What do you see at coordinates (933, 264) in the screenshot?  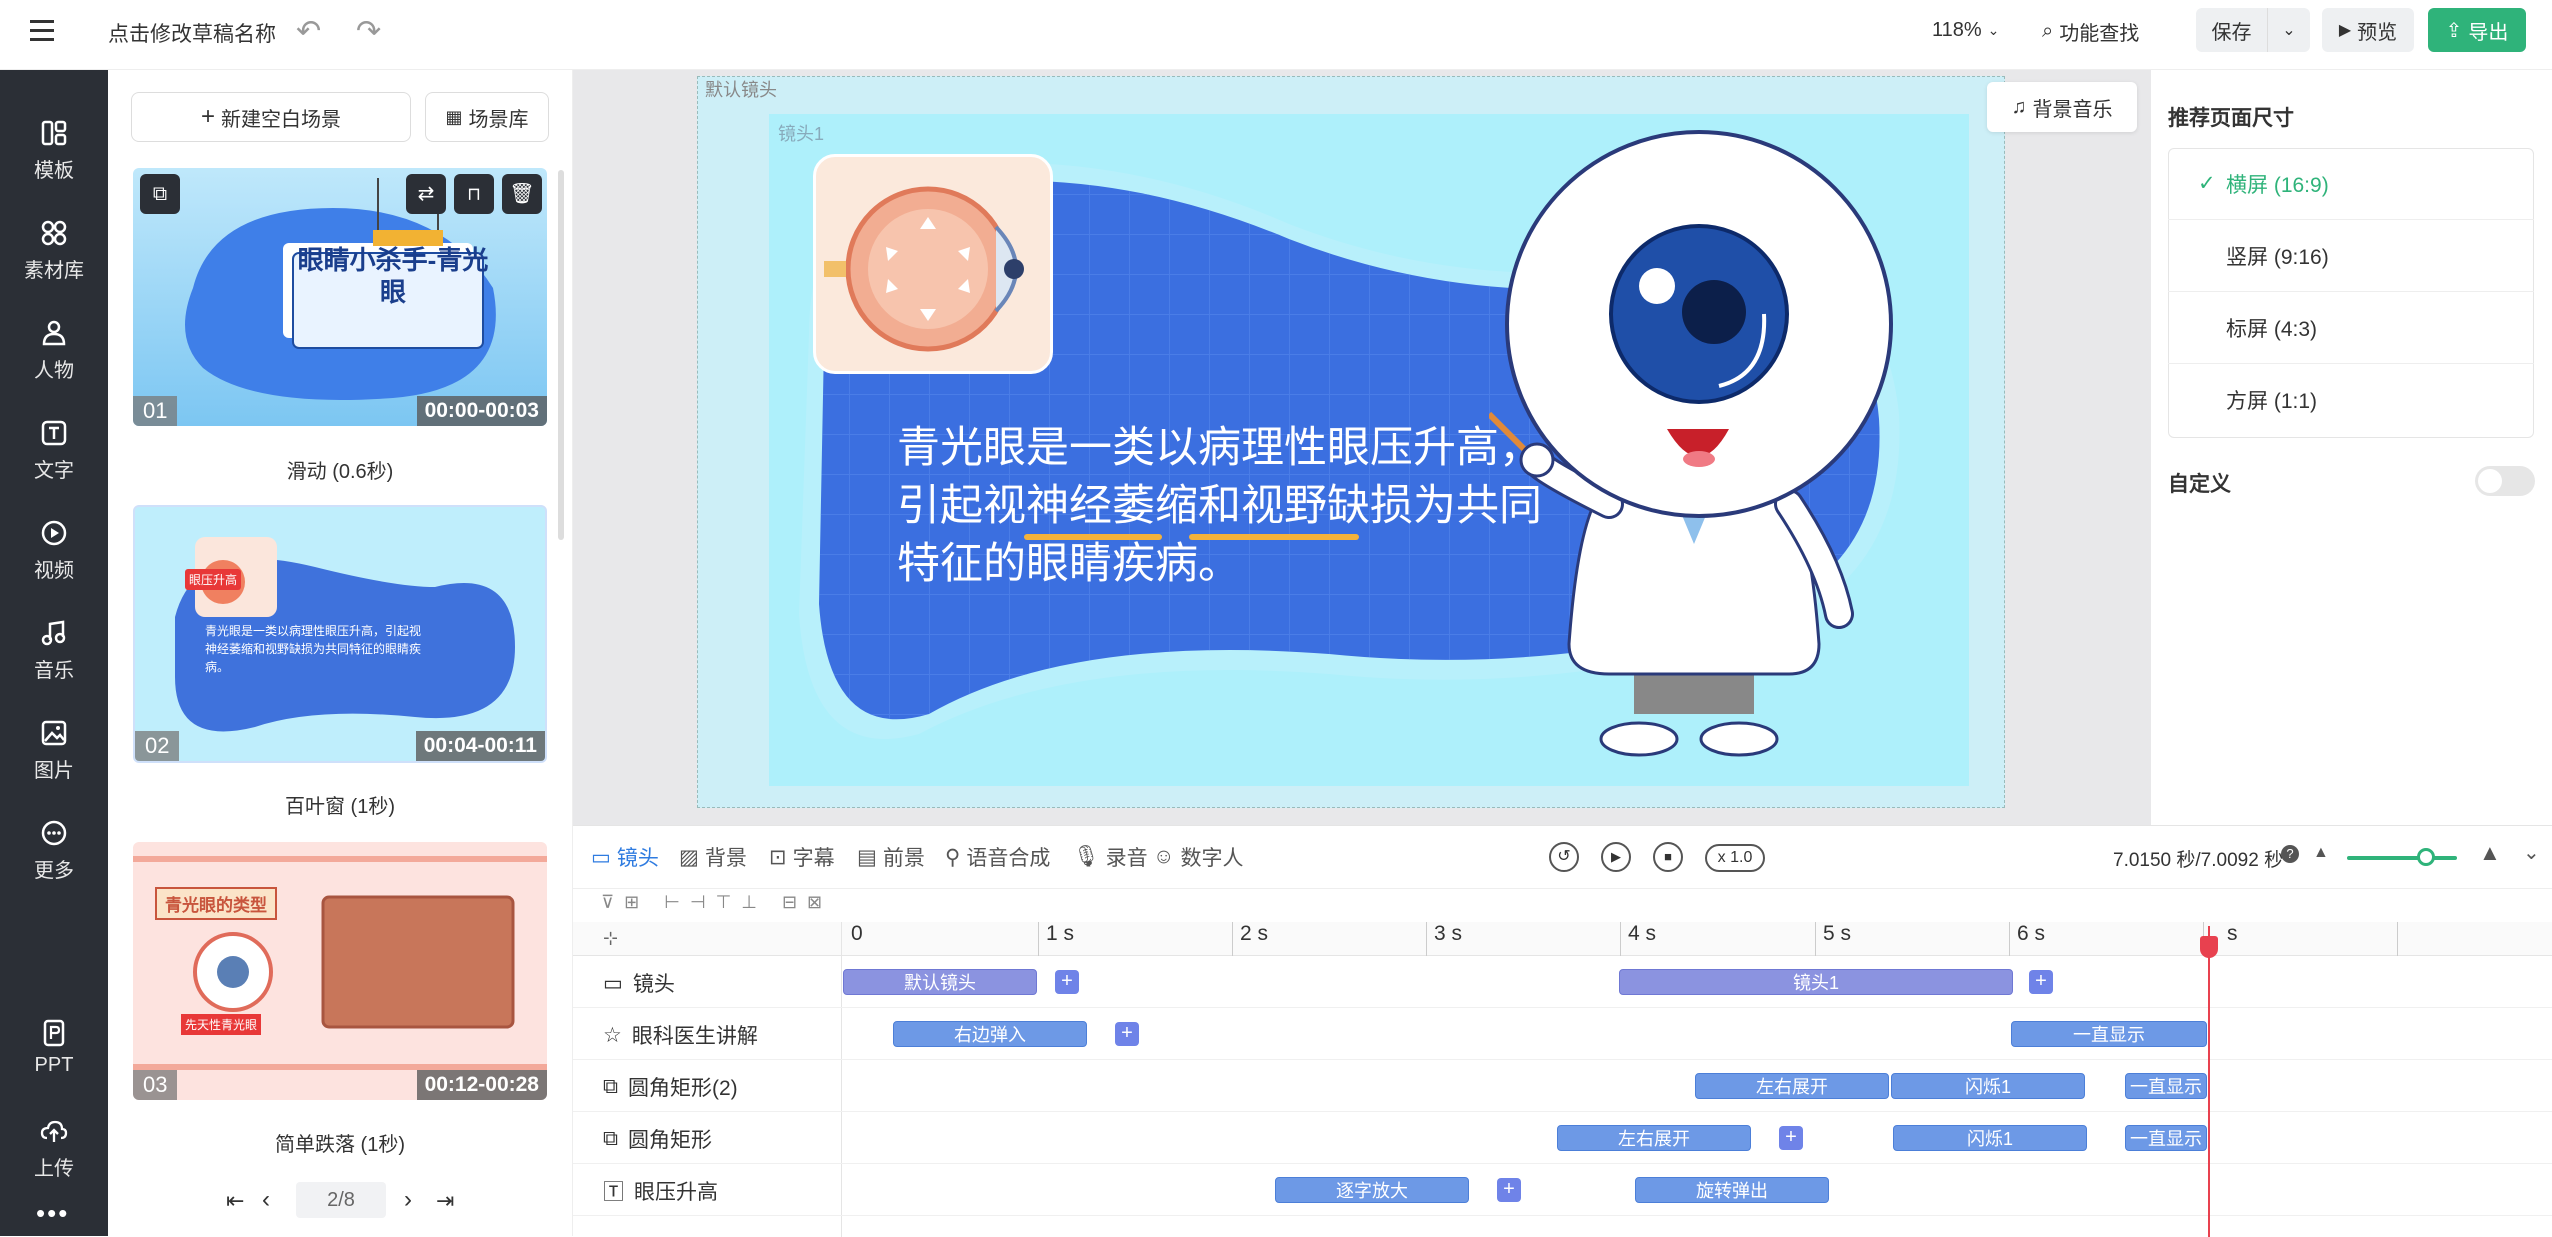 I see `eye-diagram-card` at bounding box center [933, 264].